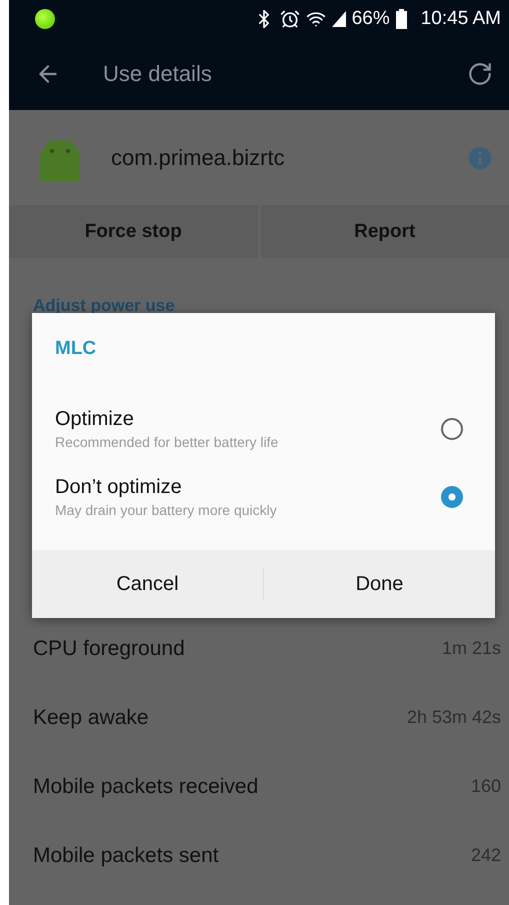 The width and height of the screenshot is (509, 905). I want to click on option-label: Optimize, so click(95, 419).